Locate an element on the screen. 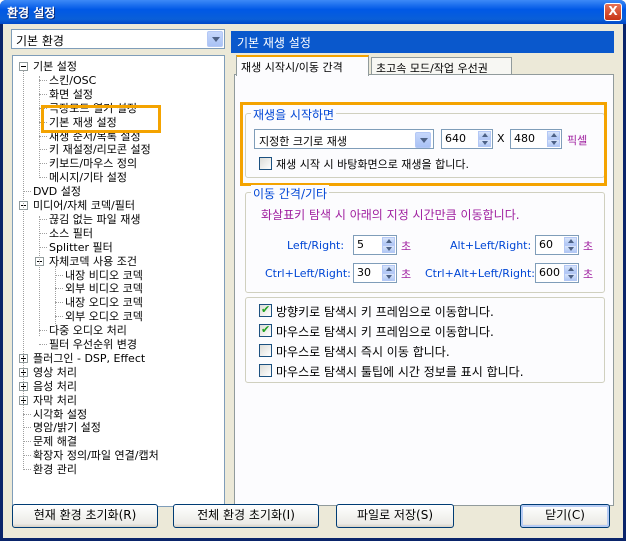  tree-item: 확장자 정의/파일 연결/캡처 is located at coordinates (96, 455).